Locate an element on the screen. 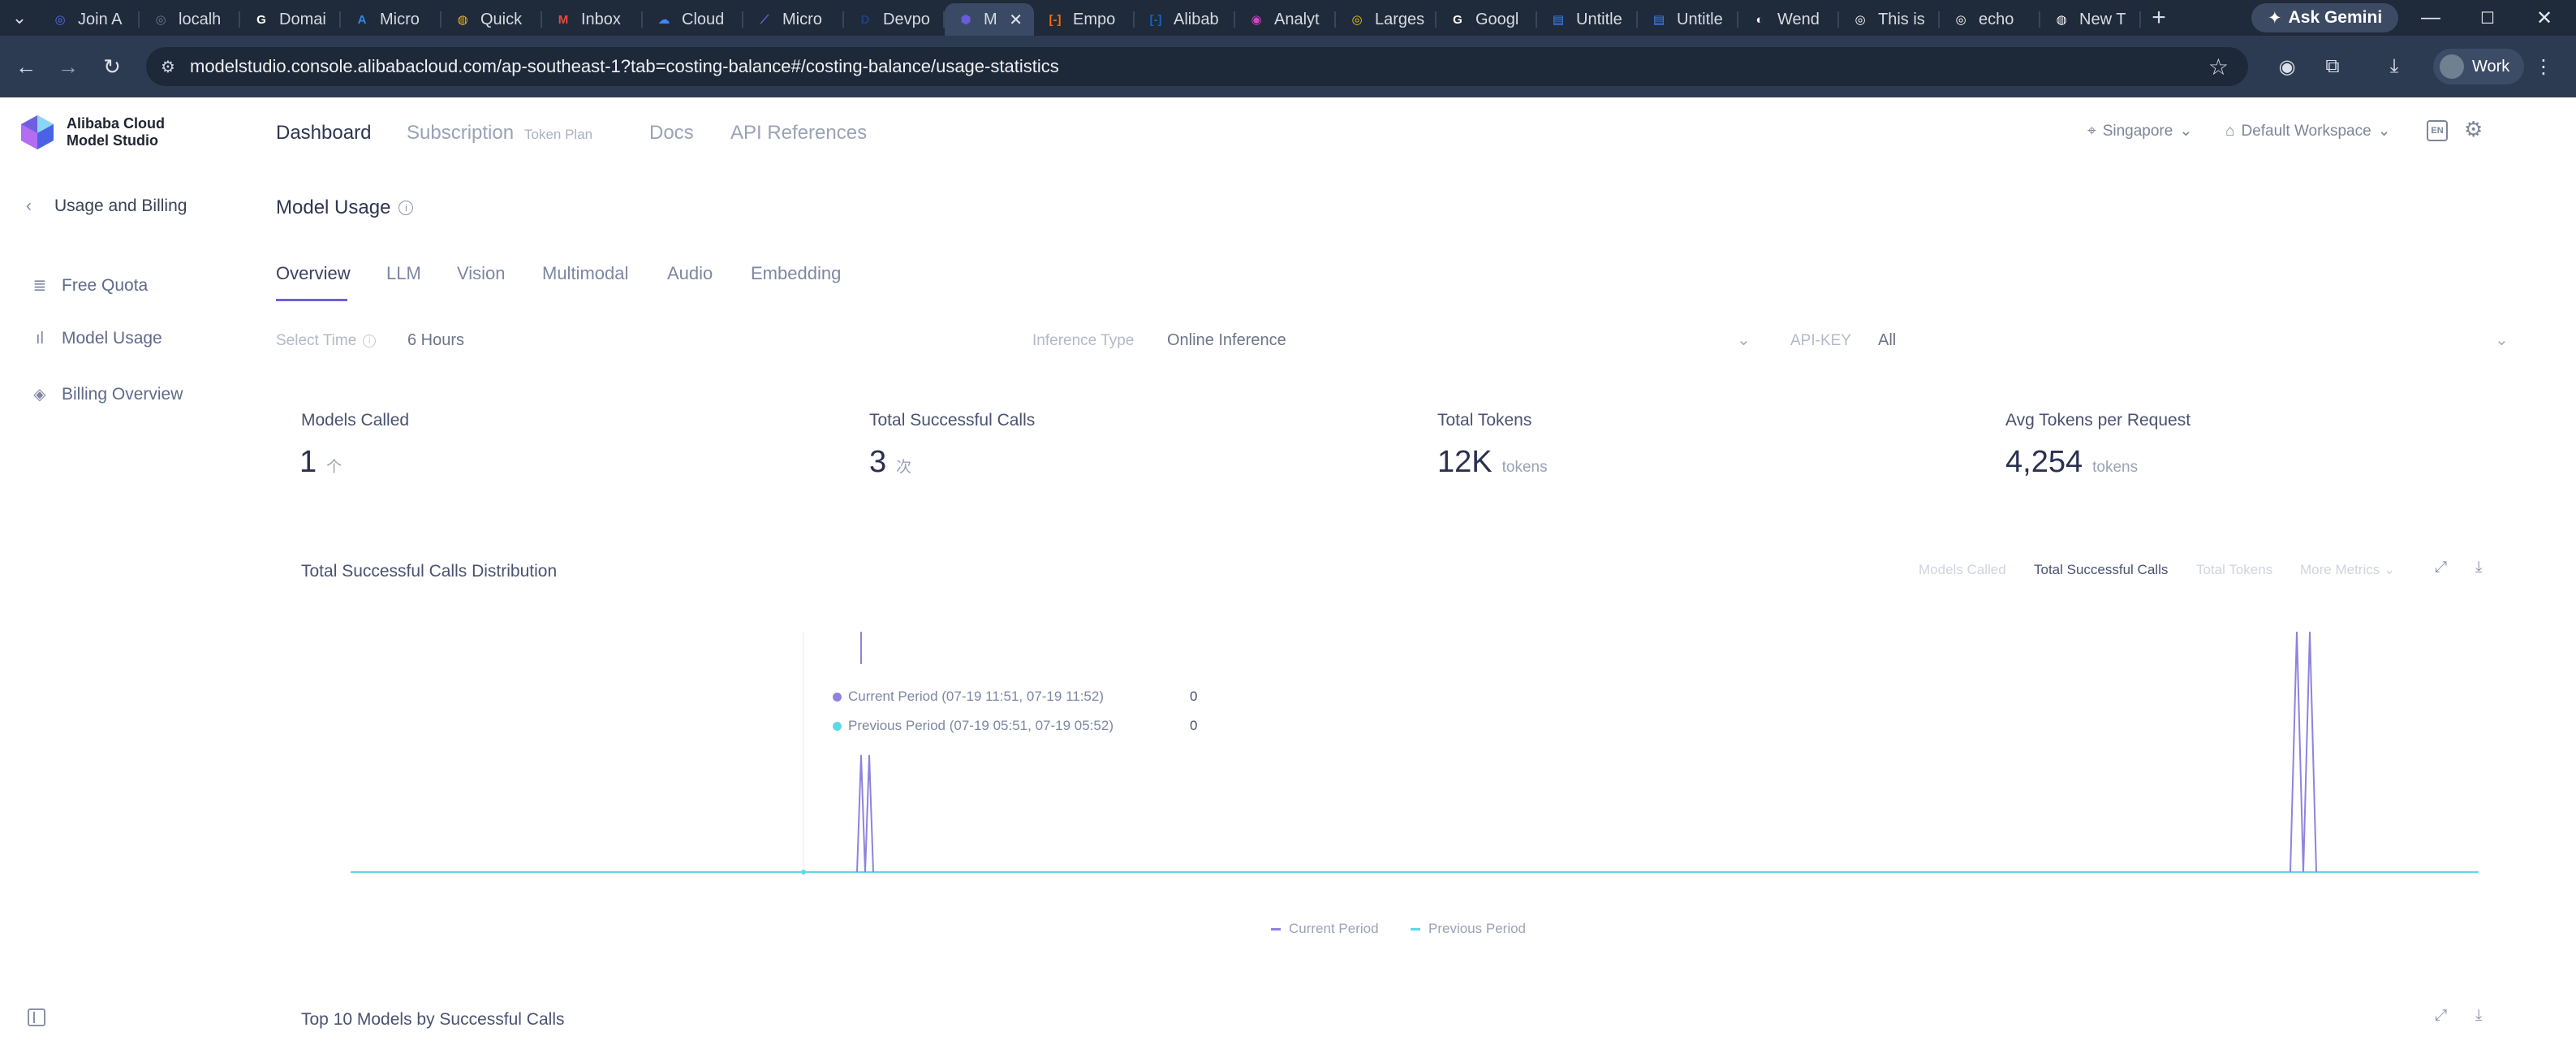 Image resolution: width=2576 pixels, height=1045 pixels. stat-value: 4,254 is located at coordinates (2044, 462).